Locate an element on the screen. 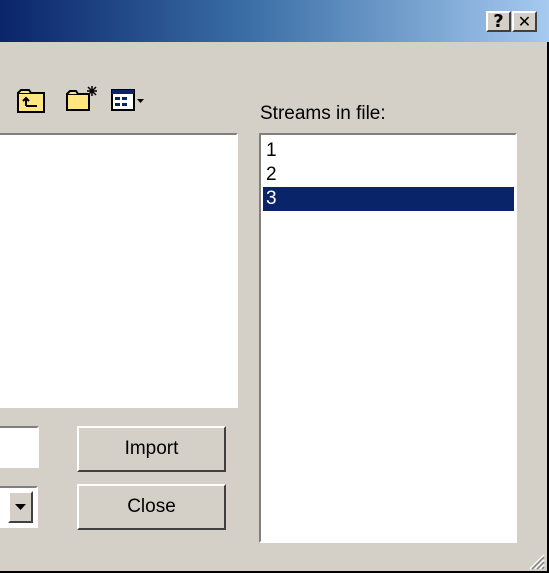  stream-item: 2 is located at coordinates (388, 175).